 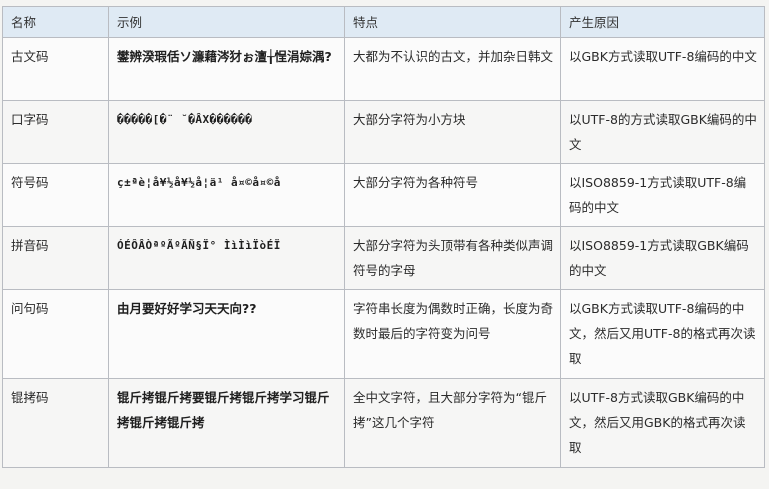 What do you see at coordinates (452, 423) in the screenshot?
I see `row-feature: 全中文字符，且大部分字符为“锟斤拷”这几个字符` at bounding box center [452, 423].